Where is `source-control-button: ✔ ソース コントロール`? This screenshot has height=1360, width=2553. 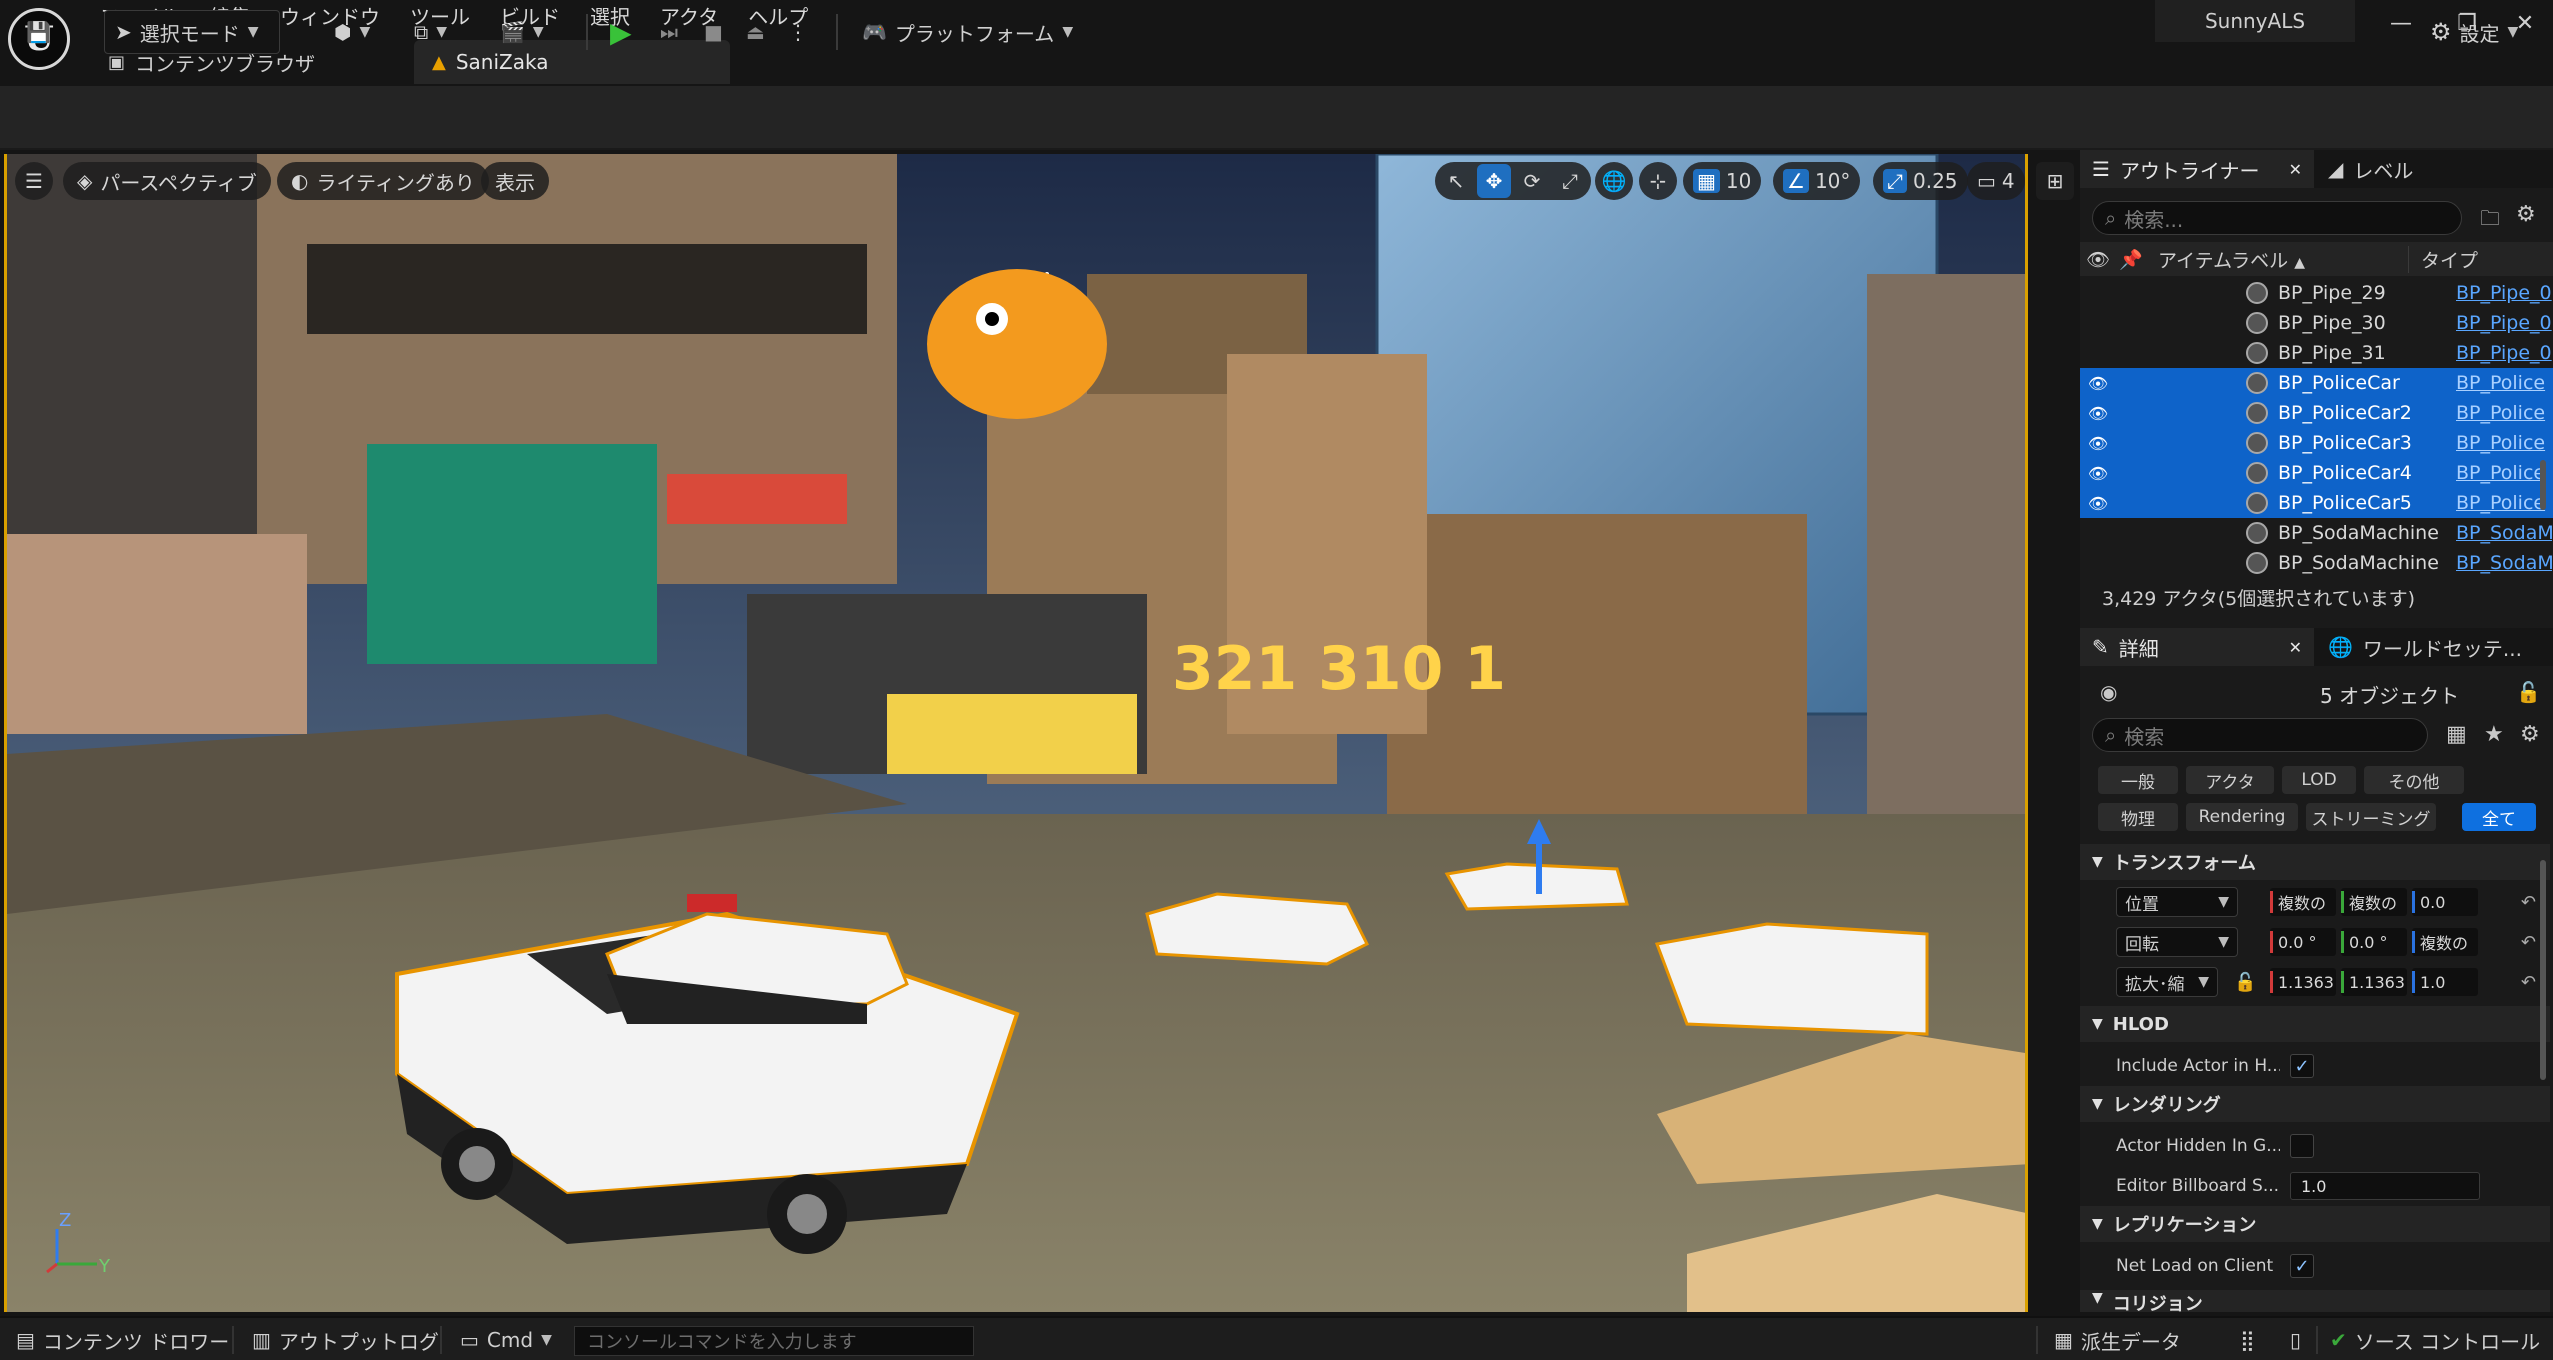 source-control-button: ✔ ソース コントロール is located at coordinates (2435, 1339).